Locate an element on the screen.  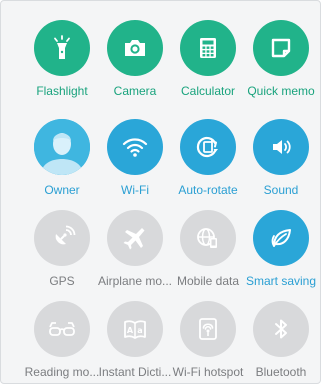
quick-memo-icon is located at coordinates (281, 48).